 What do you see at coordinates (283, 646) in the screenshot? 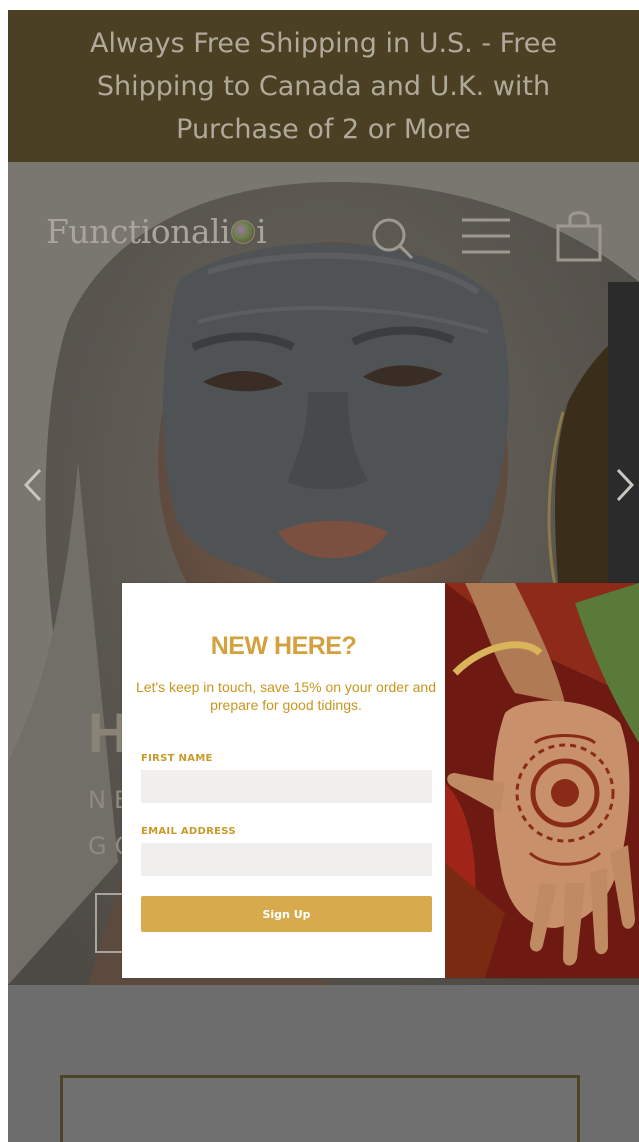
I see `popup-title: NEW HERE?` at bounding box center [283, 646].